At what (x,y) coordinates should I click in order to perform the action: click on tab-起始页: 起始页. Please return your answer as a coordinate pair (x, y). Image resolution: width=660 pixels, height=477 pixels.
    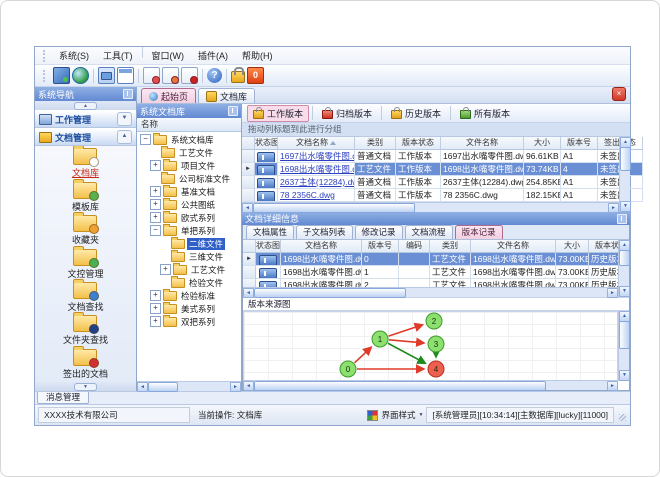
    Looking at the image, I should click on (169, 95).